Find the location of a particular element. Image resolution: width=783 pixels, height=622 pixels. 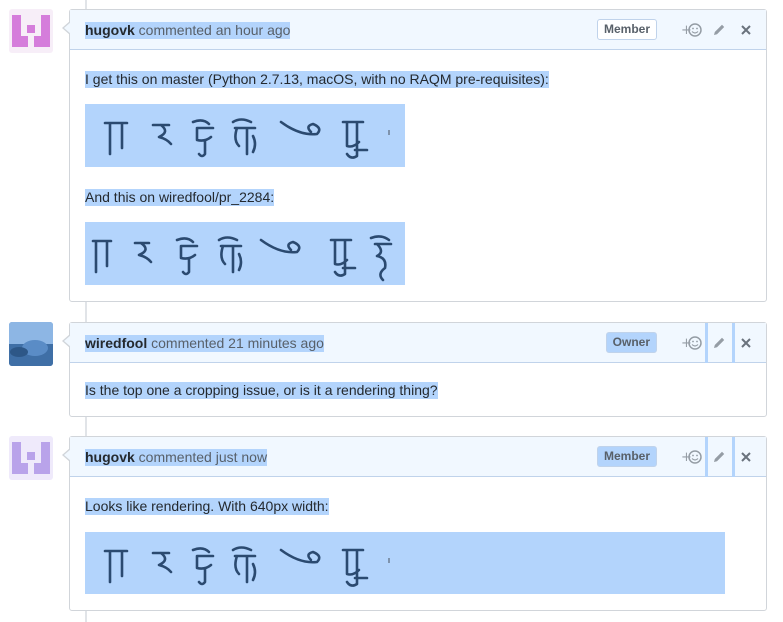

comment-time: an hour ago is located at coordinates (253, 30).